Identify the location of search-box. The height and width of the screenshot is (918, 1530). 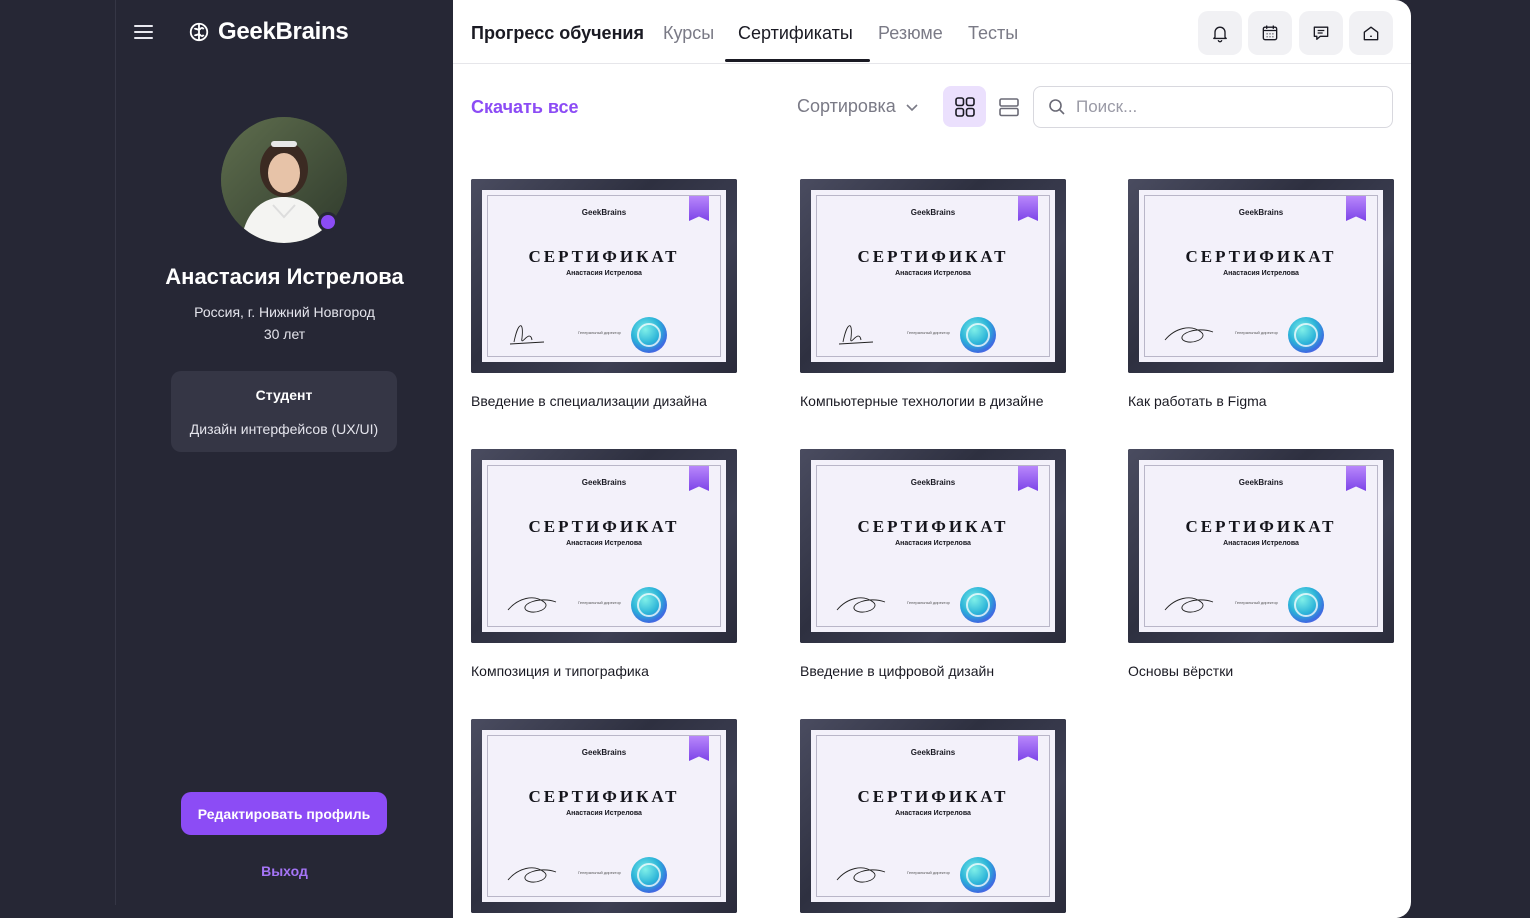
(1213, 107).